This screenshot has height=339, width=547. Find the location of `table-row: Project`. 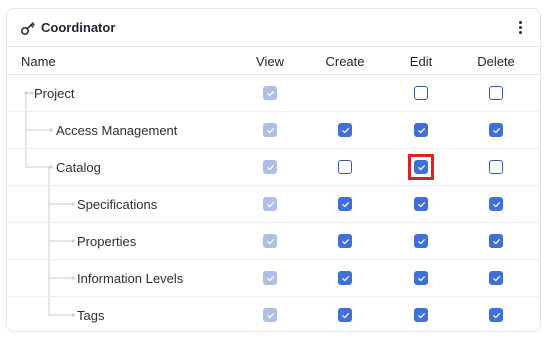

table-row: Project is located at coordinates (273, 93).